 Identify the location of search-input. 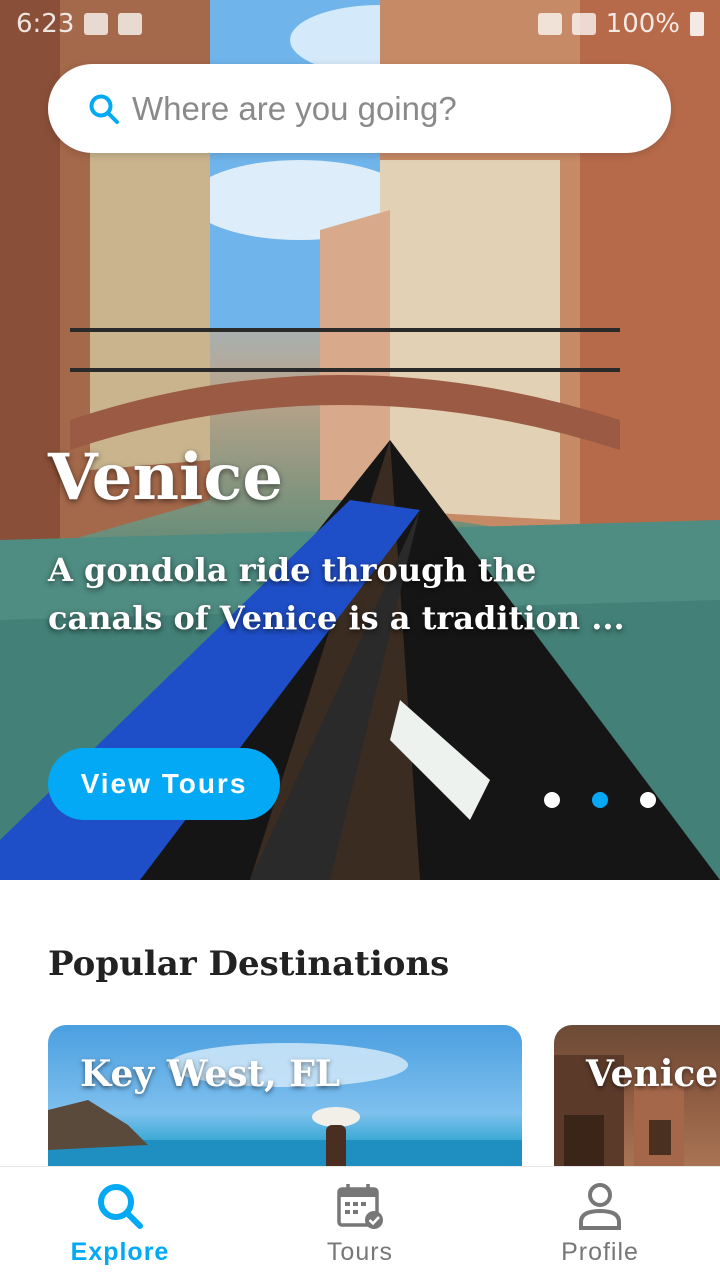
(382, 108).